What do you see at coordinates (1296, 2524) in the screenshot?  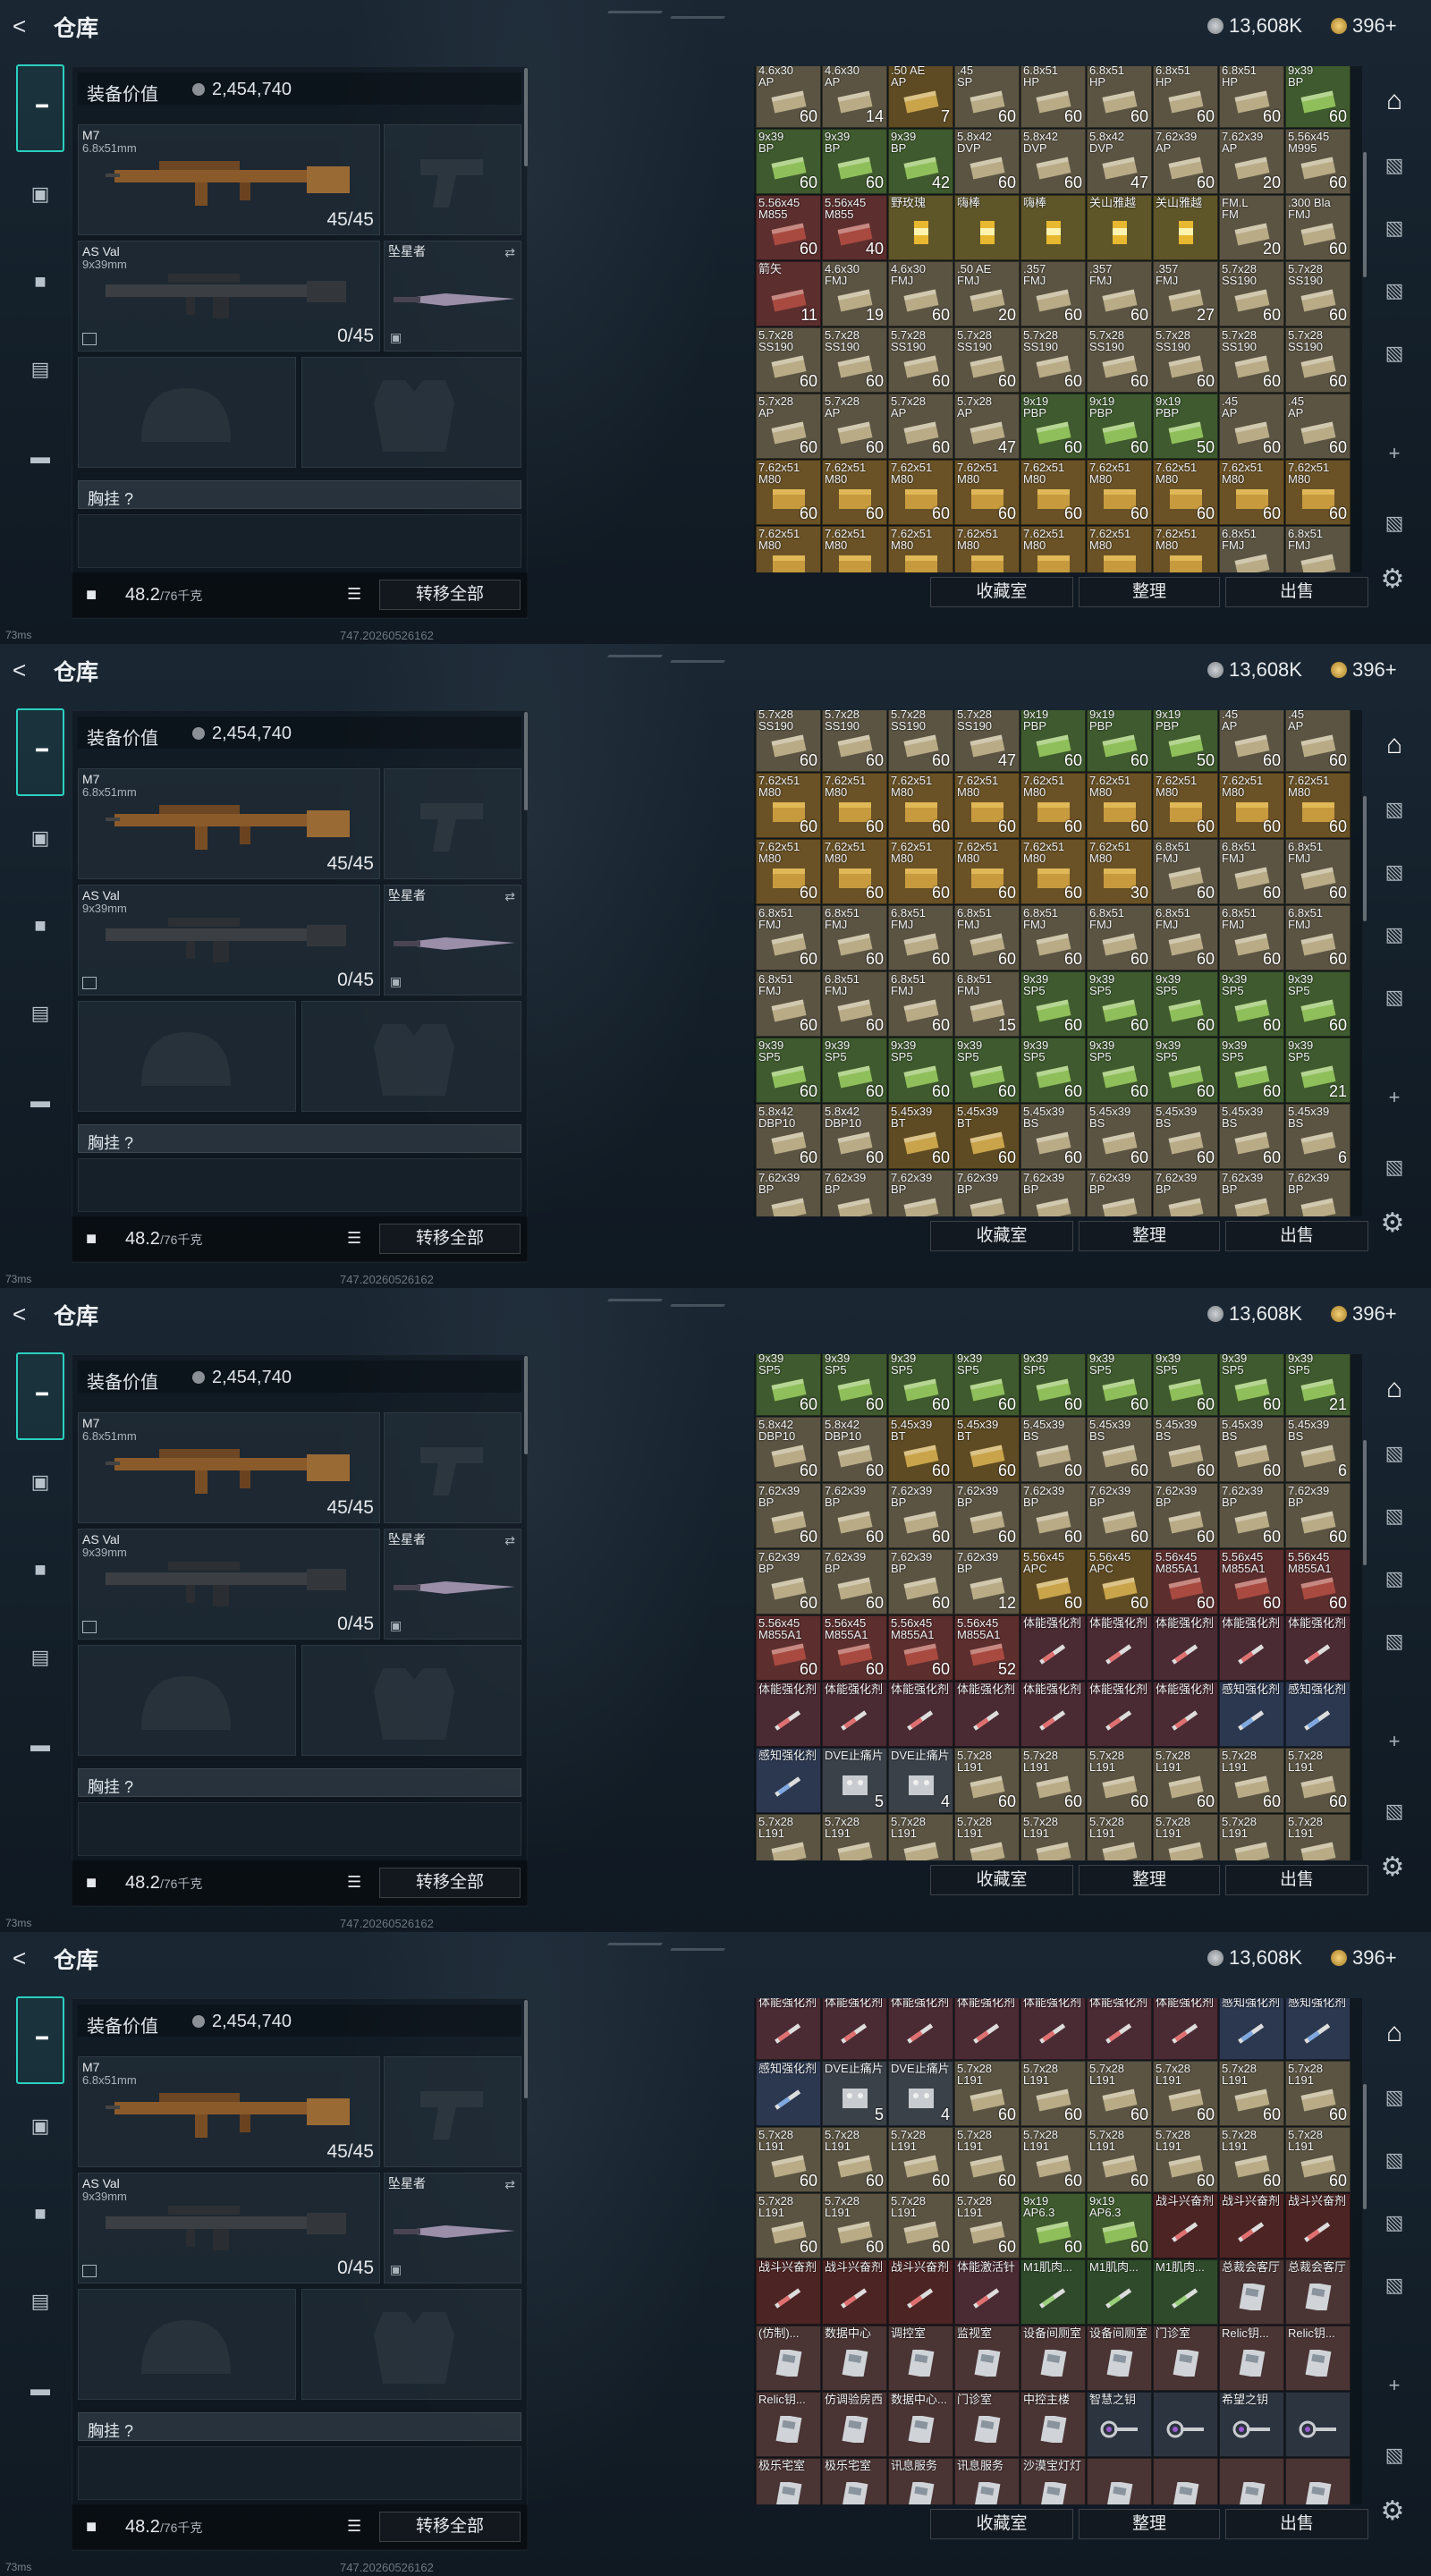 I see `sell-button: 出售` at bounding box center [1296, 2524].